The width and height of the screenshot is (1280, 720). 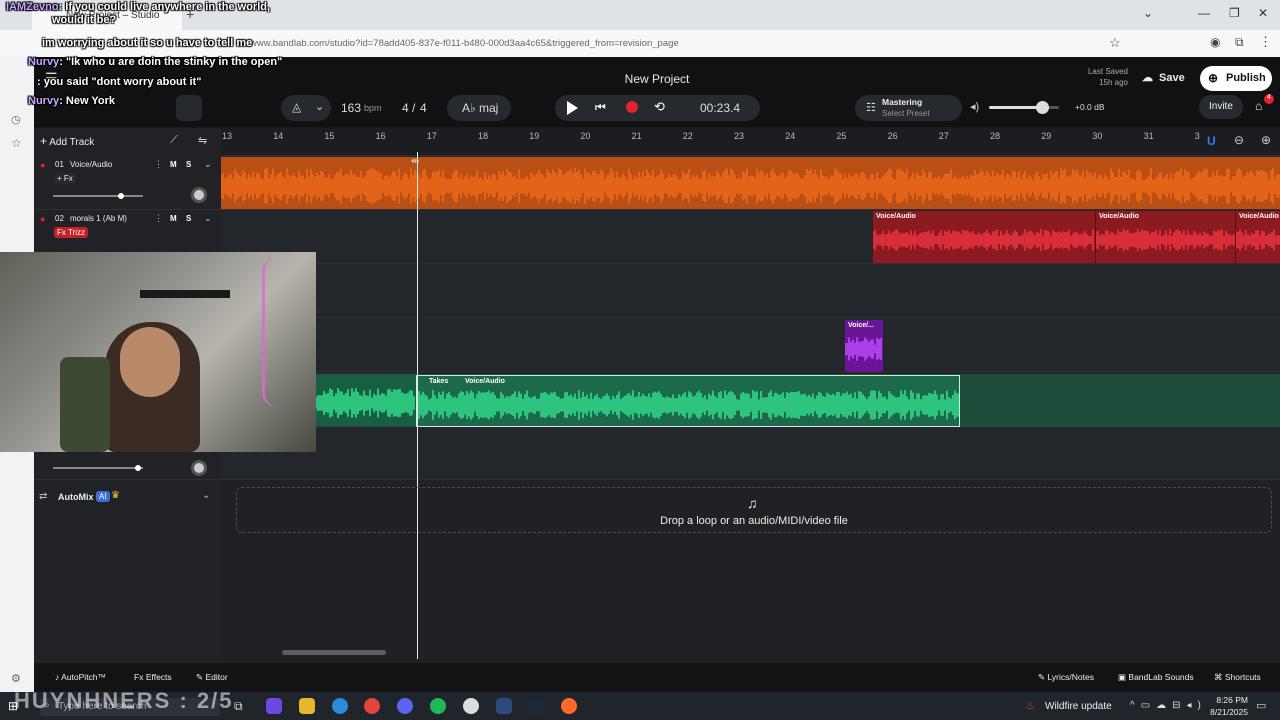 What do you see at coordinates (189, 108) in the screenshot?
I see `tracks-panel-icon` at bounding box center [189, 108].